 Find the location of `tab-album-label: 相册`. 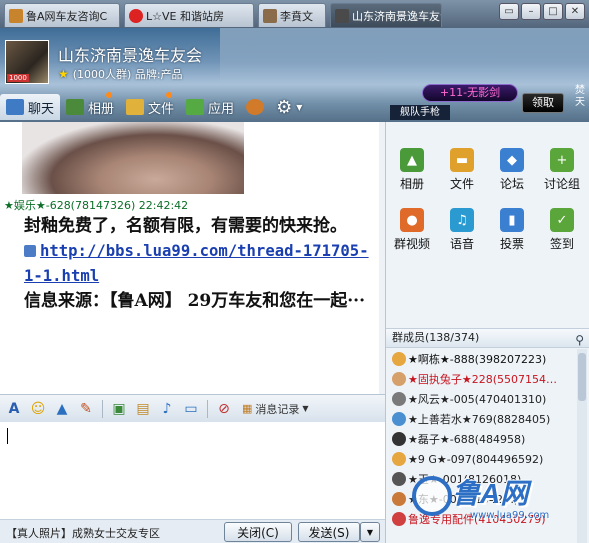

tab-album-label: 相册 is located at coordinates (101, 109).